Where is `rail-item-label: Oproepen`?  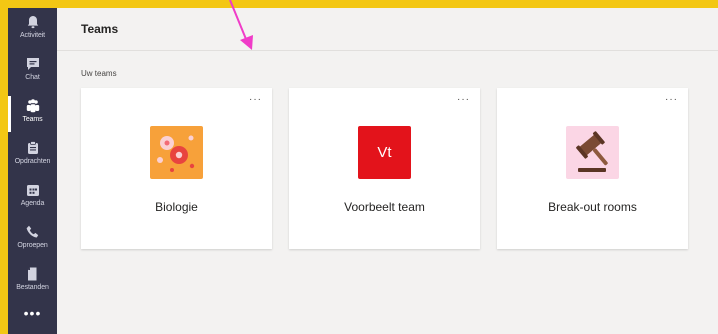 rail-item-label: Oproepen is located at coordinates (32, 245).